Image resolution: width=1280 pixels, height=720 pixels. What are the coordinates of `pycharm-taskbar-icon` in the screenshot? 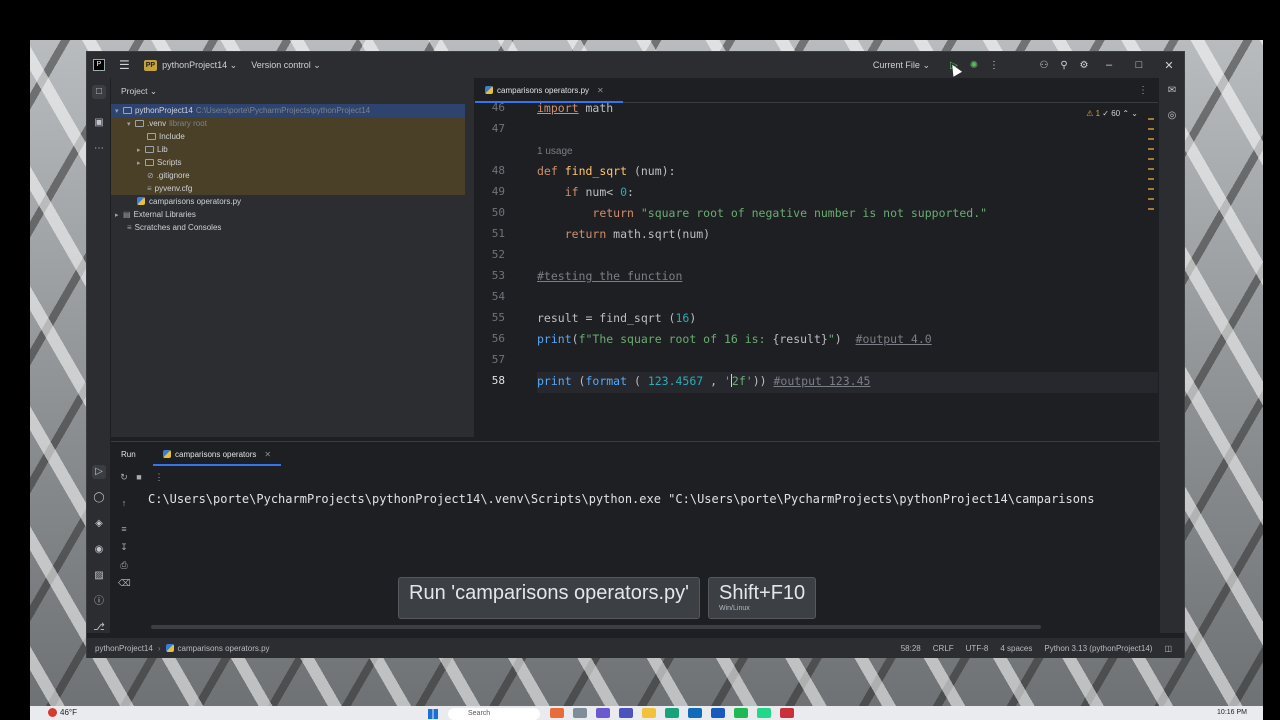 It's located at (764, 713).